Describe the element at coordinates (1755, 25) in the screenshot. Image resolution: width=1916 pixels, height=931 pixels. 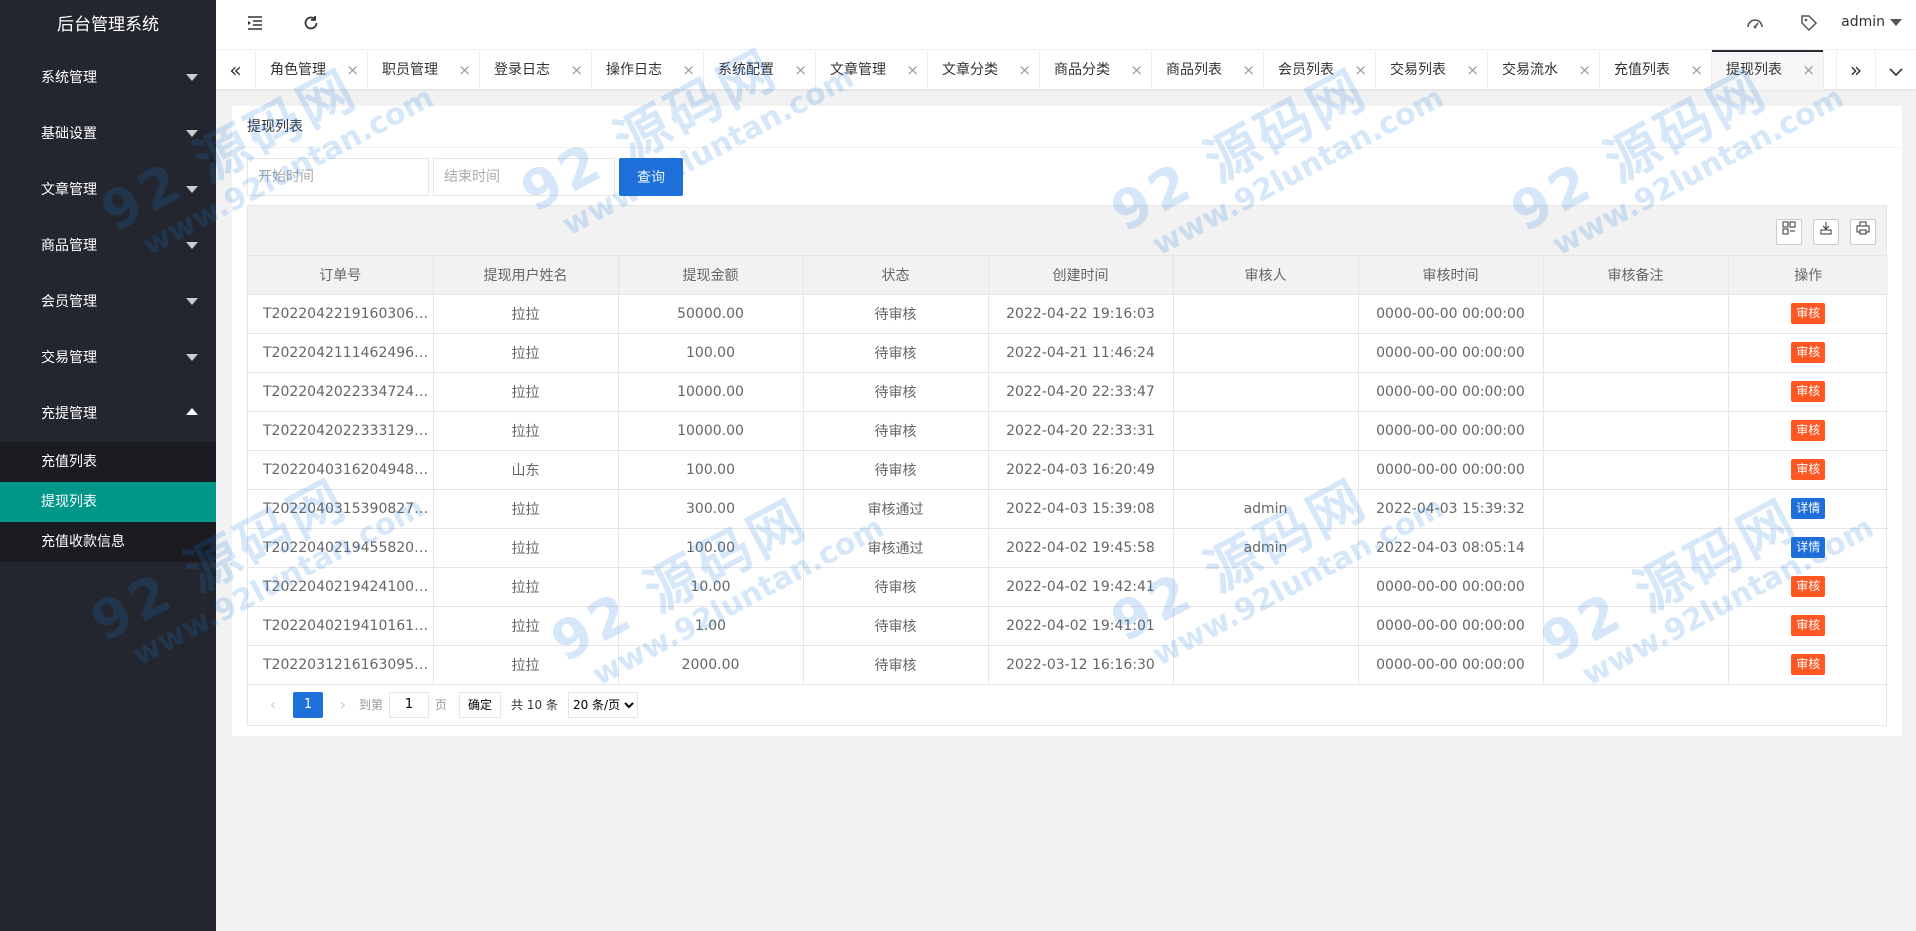
I see `dashboard-icon` at that location.